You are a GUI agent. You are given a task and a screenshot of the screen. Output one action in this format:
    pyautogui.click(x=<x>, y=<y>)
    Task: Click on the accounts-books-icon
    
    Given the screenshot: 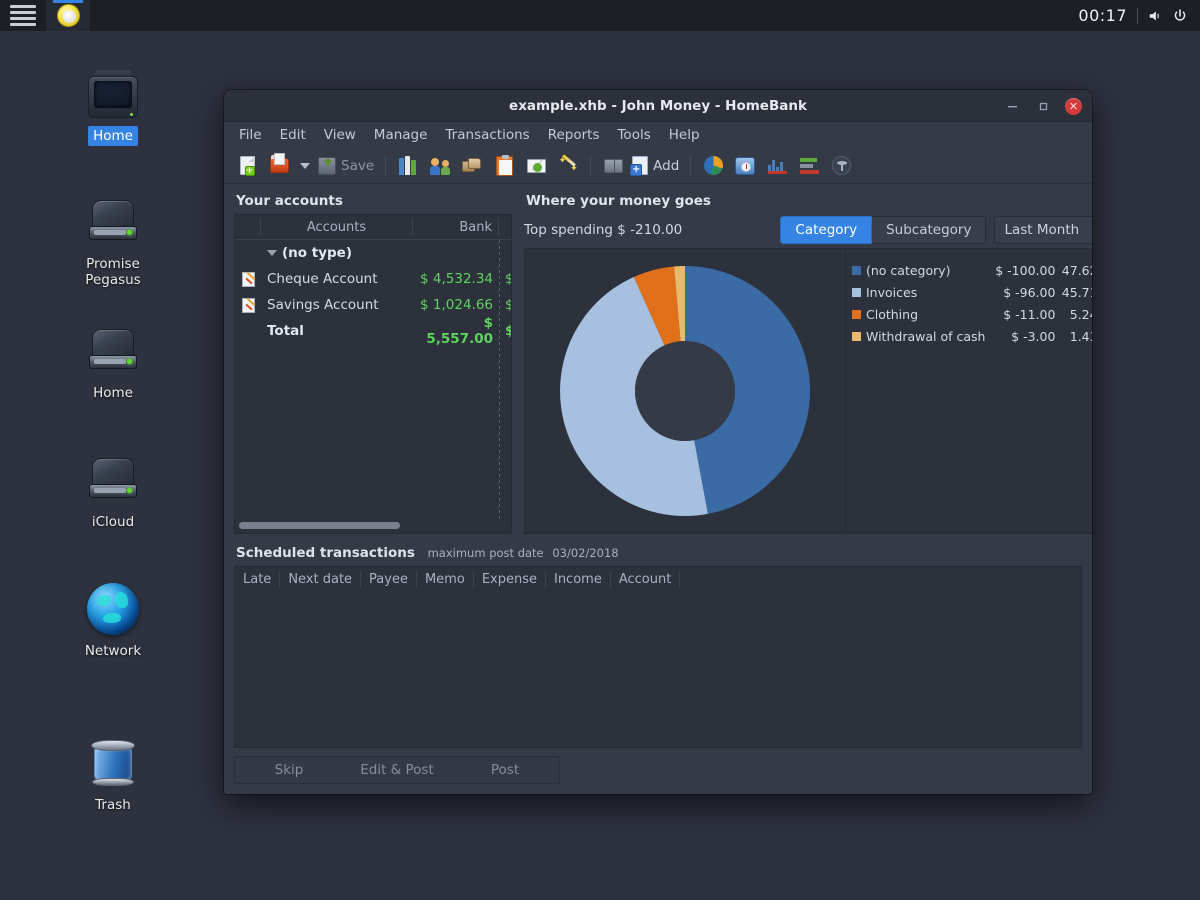 What is the action you would take?
    pyautogui.click(x=408, y=166)
    